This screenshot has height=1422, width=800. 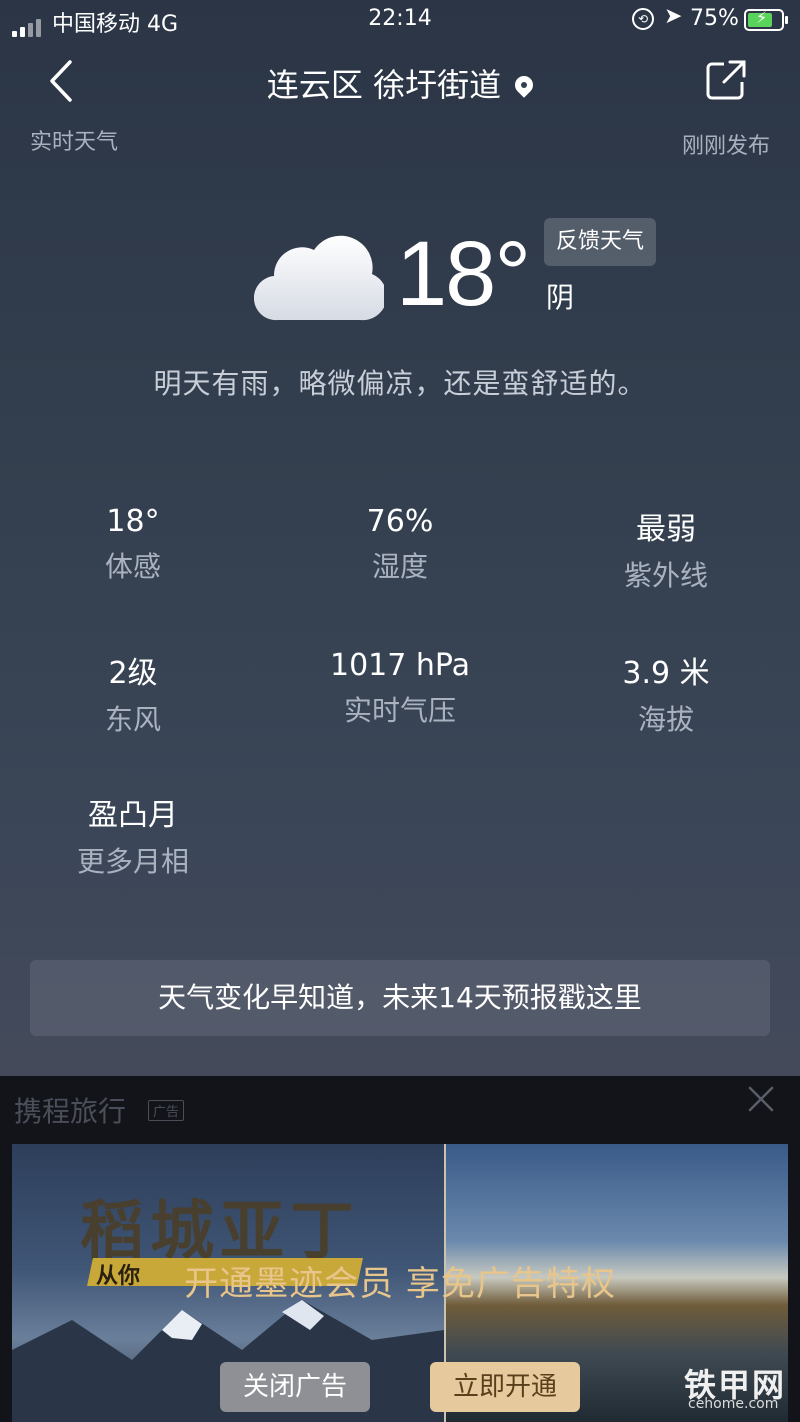 What do you see at coordinates (505, 1387) in the screenshot?
I see `open-membership-button: 立即开通` at bounding box center [505, 1387].